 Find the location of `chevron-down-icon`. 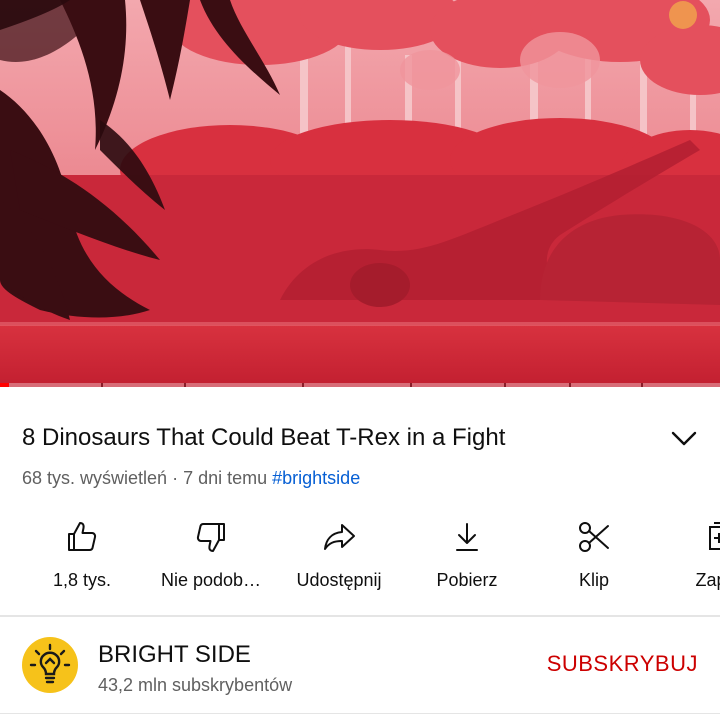

chevron-down-icon is located at coordinates (684, 438).